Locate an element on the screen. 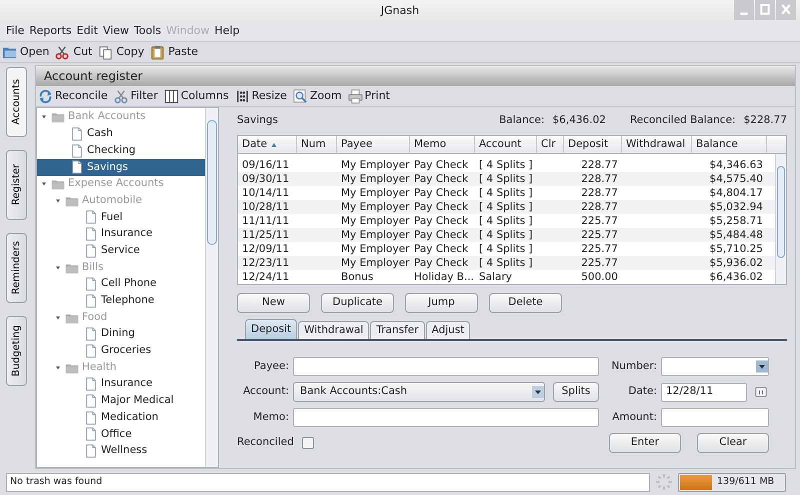 Image resolution: width=800 pixels, height=495 pixels. tree-item: Medication is located at coordinates (121, 417).